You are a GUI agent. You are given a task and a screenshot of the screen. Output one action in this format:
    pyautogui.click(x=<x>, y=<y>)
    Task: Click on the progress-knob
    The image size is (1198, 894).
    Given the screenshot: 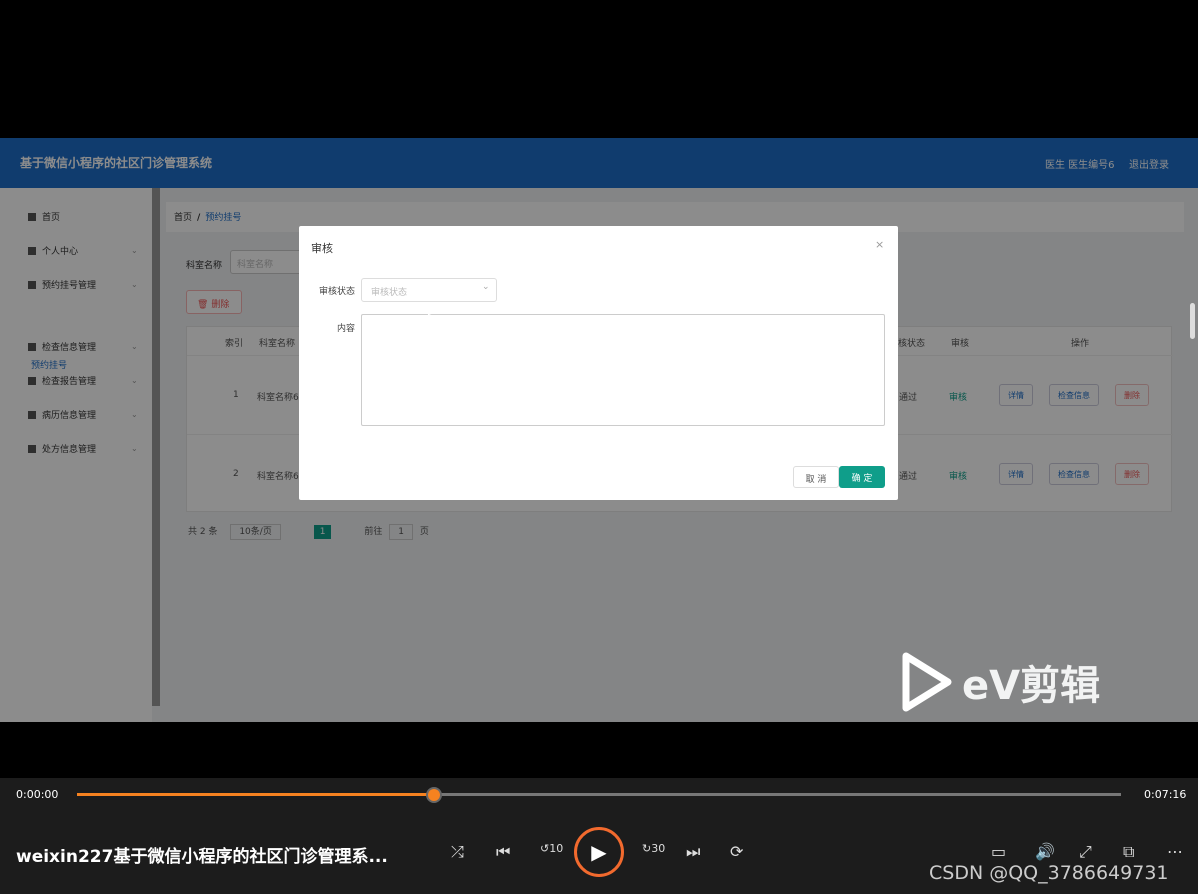 What is the action you would take?
    pyautogui.click(x=434, y=795)
    